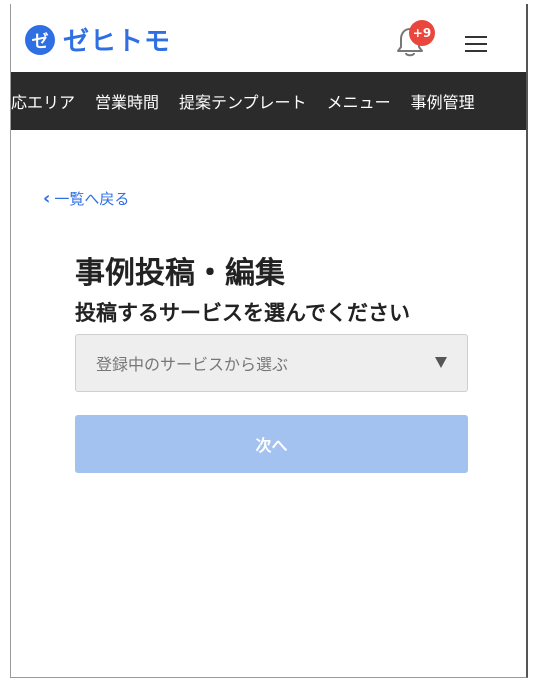 This screenshot has height=685, width=534. I want to click on service-select-placeholder: 登録中のサービスから選ぶ, so click(192, 364).